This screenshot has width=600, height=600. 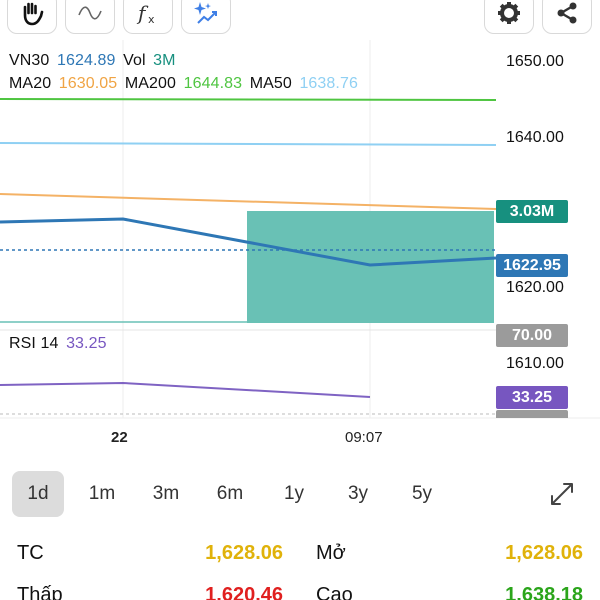 What do you see at coordinates (532, 211) in the screenshot?
I see `volume-badge: 3.03M` at bounding box center [532, 211].